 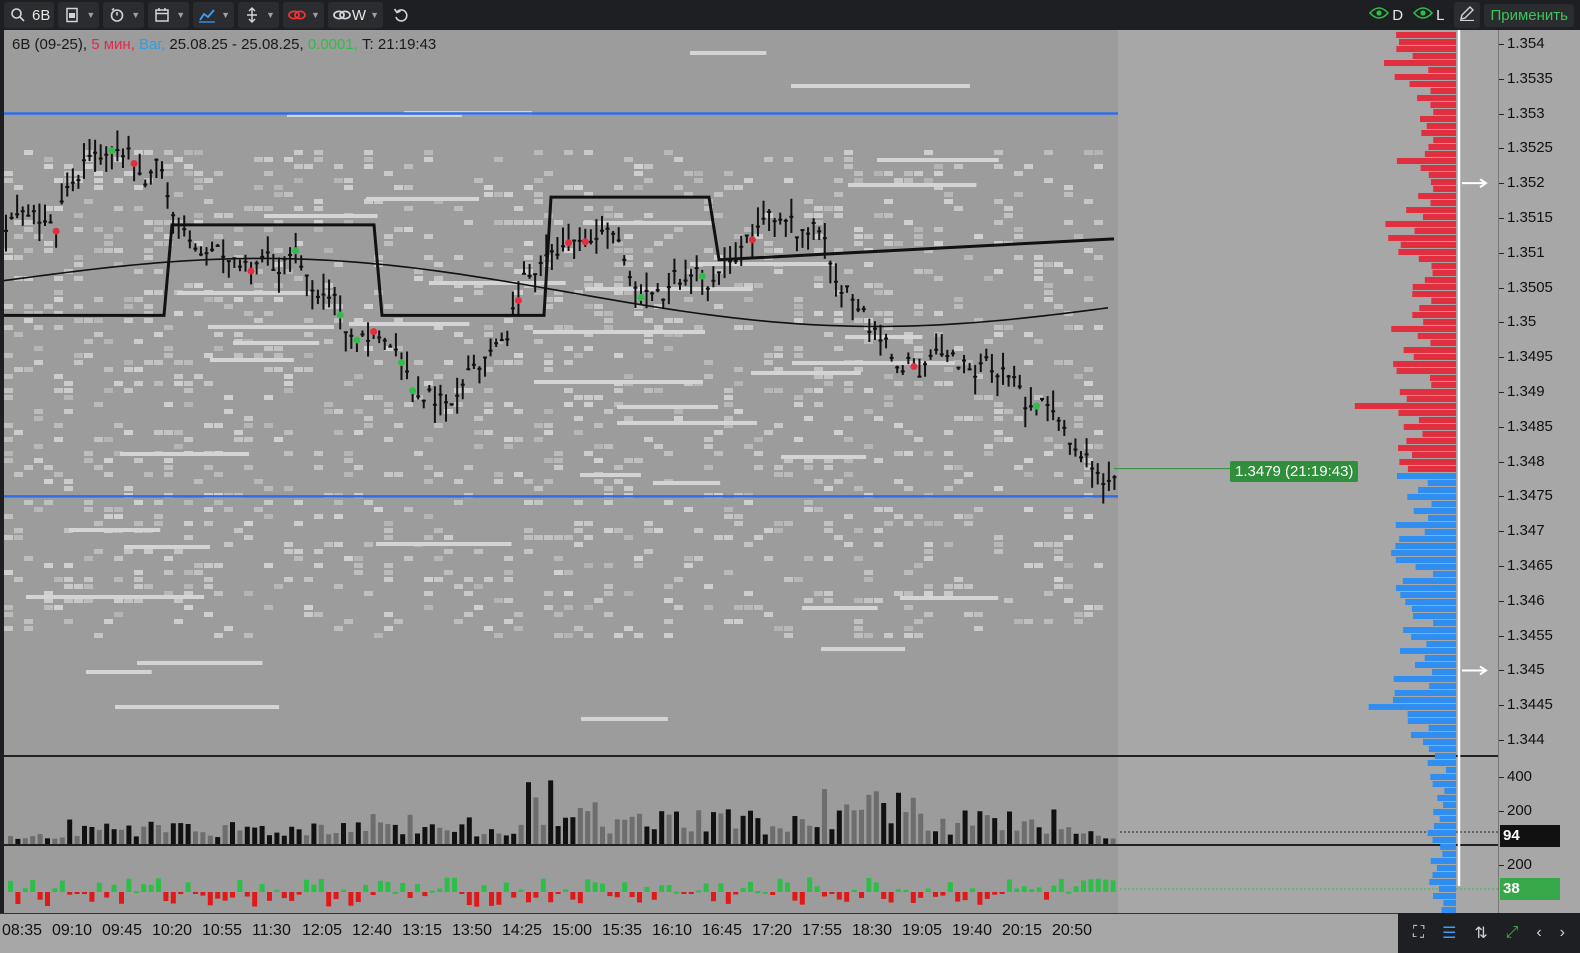 I want to click on fullscreen-icon: ⛶, so click(x=1418, y=933).